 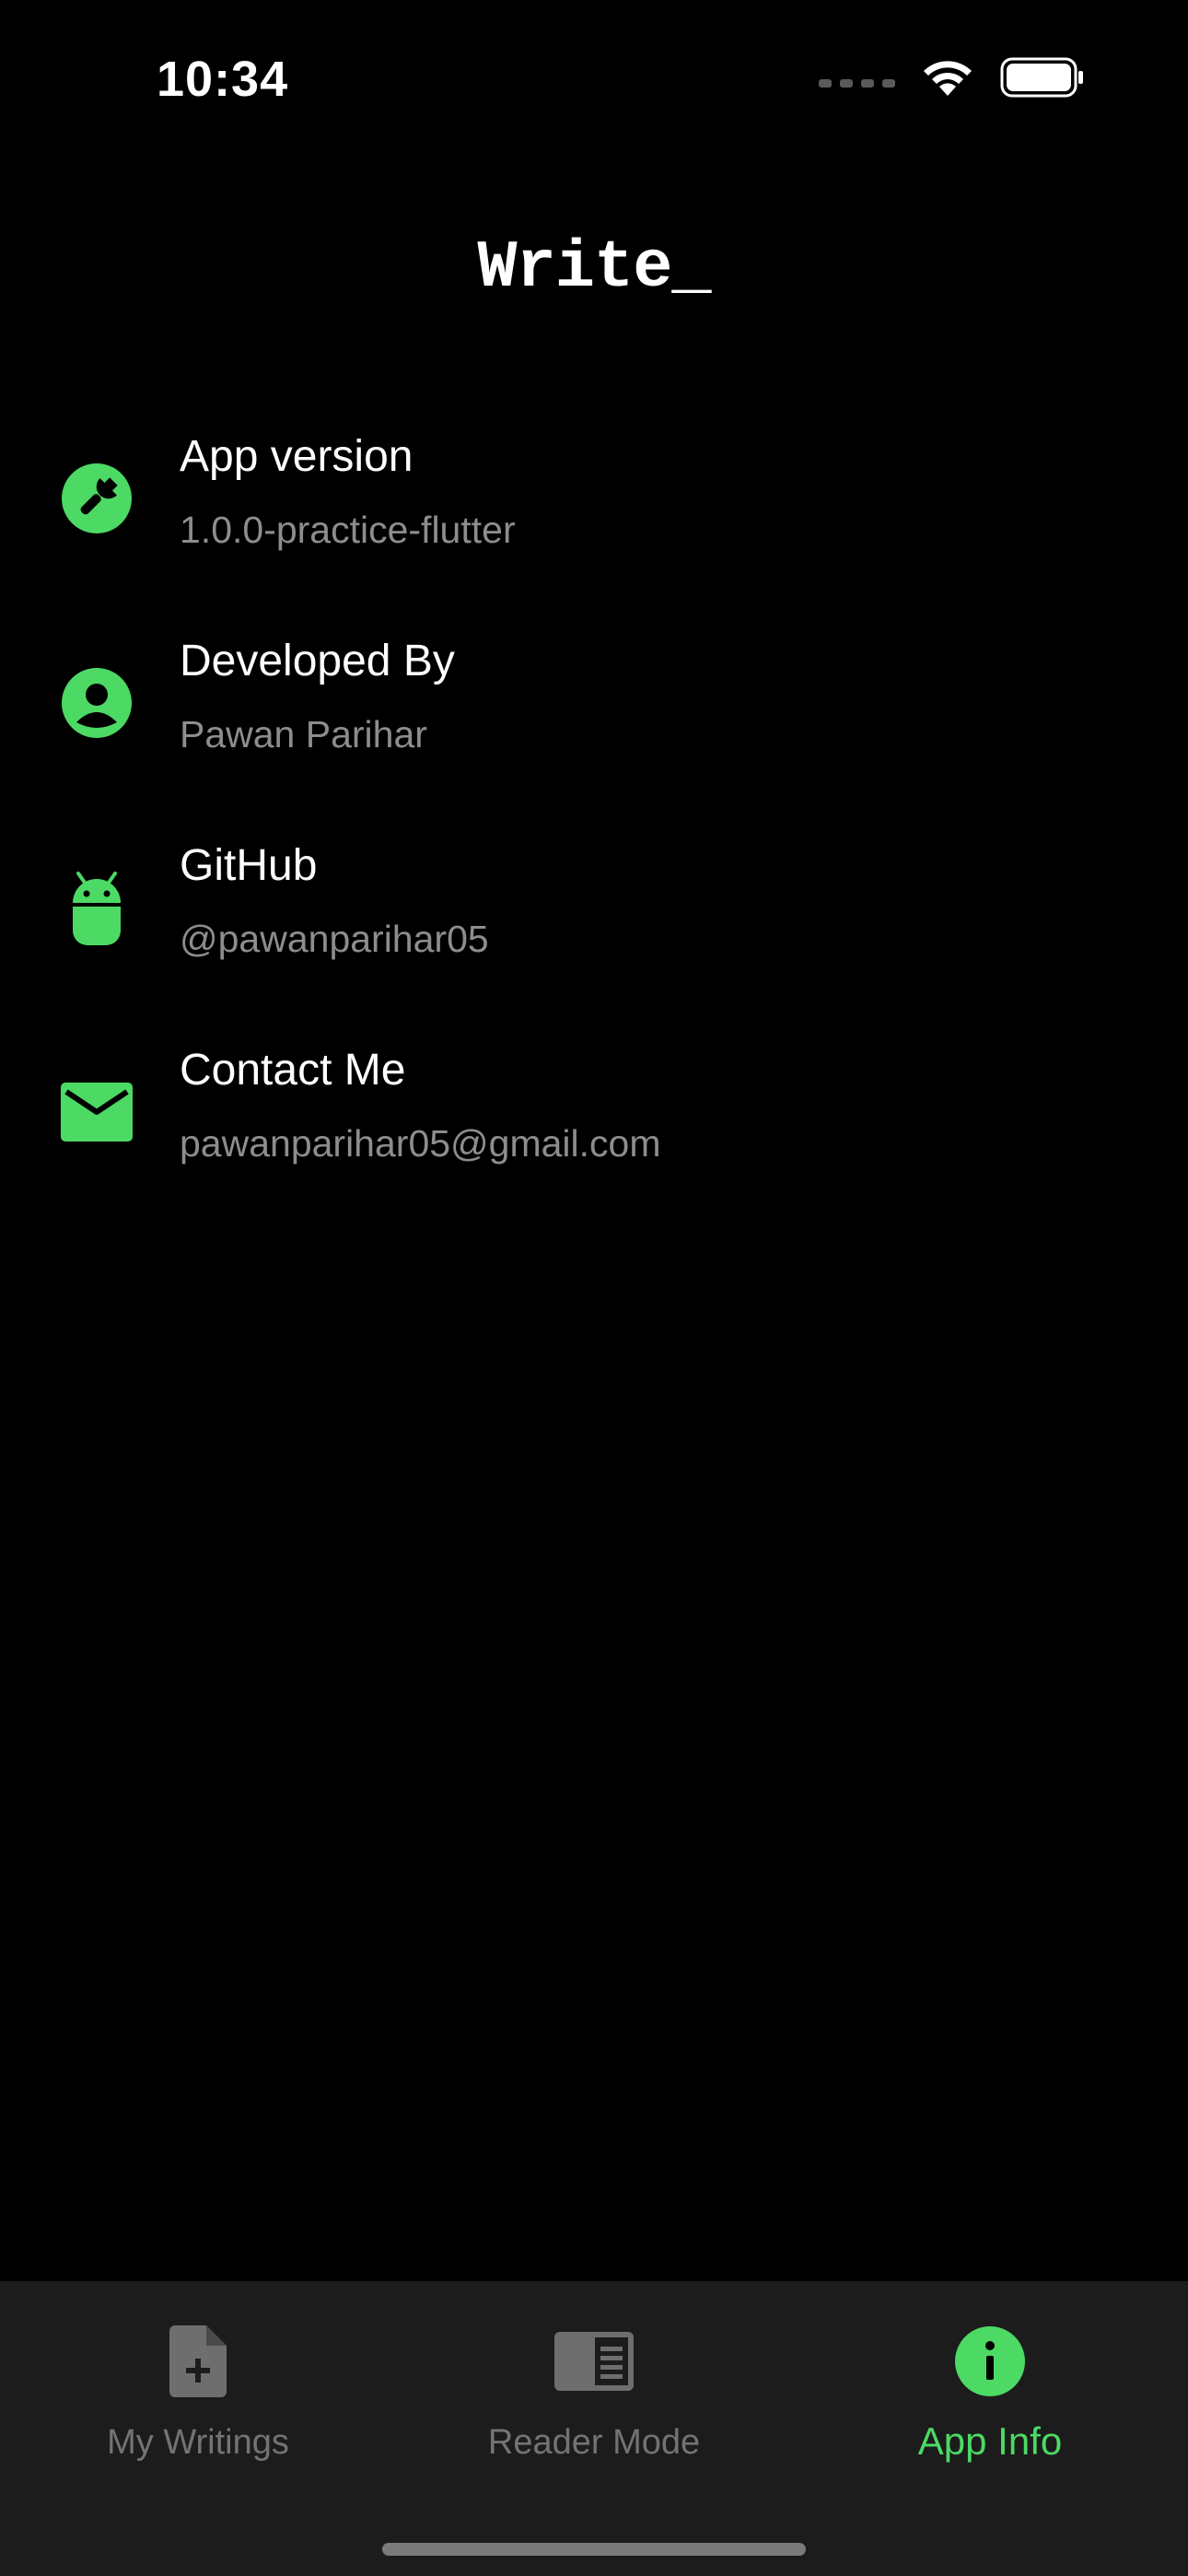 I want to click on nav-tab-reader-mode: Reader Mode, so click(x=594, y=2391).